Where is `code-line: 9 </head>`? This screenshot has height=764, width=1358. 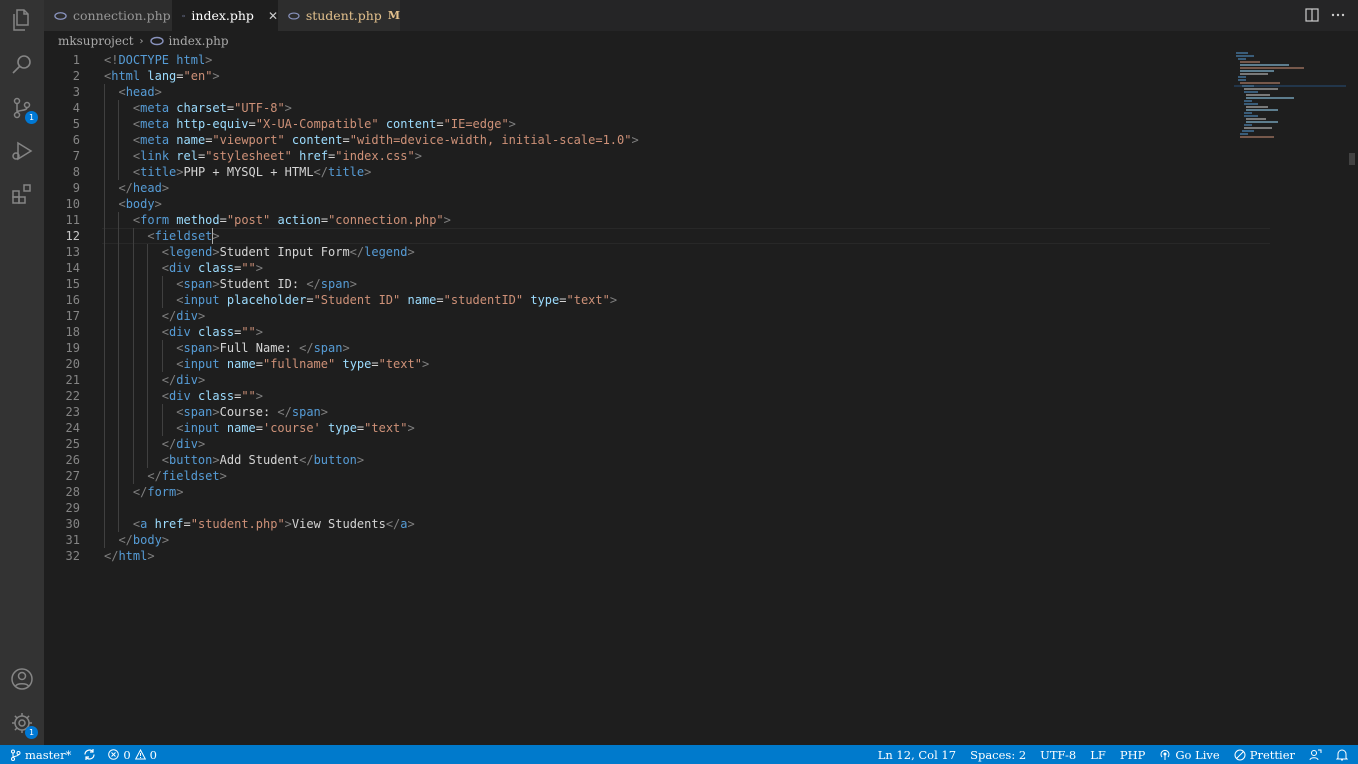
code-line: 9 </head> is located at coordinates (639, 188).